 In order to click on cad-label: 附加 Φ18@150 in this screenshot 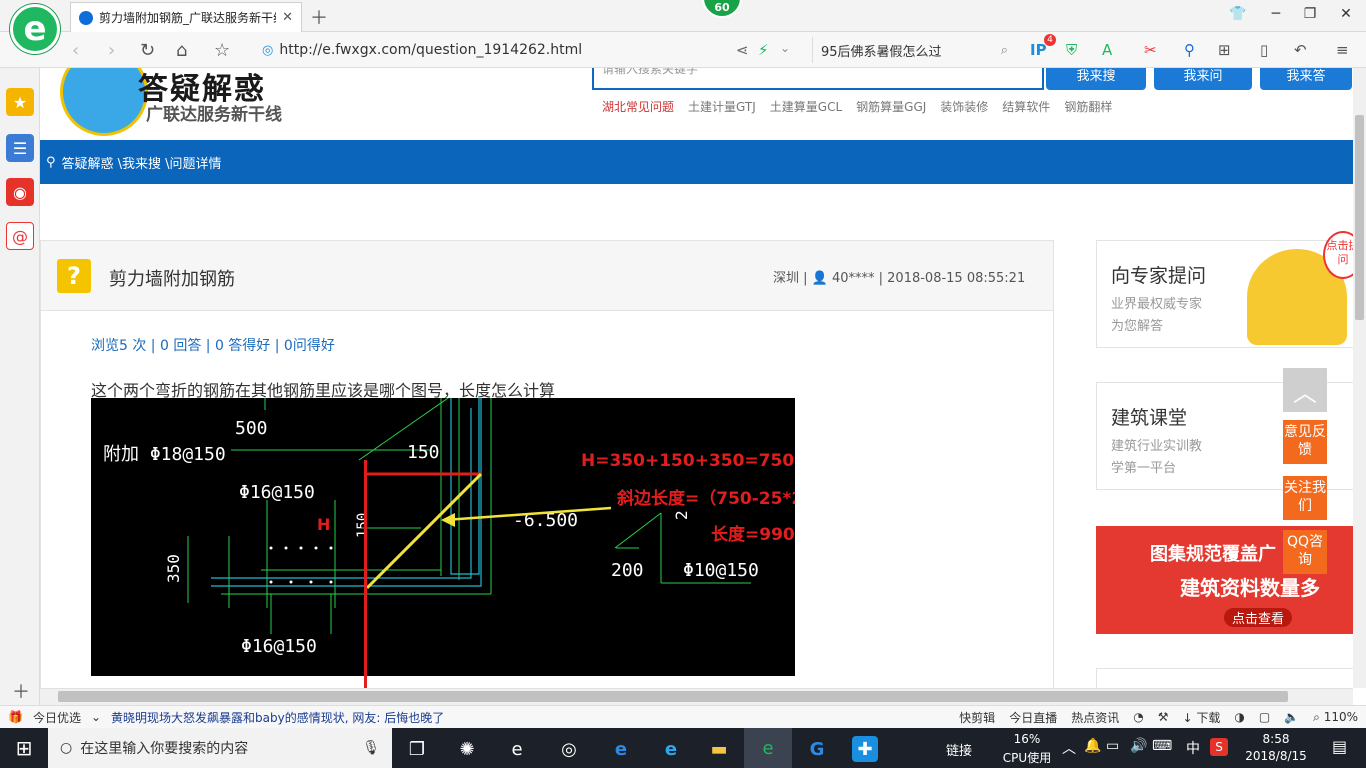, I will do `click(164, 454)`.